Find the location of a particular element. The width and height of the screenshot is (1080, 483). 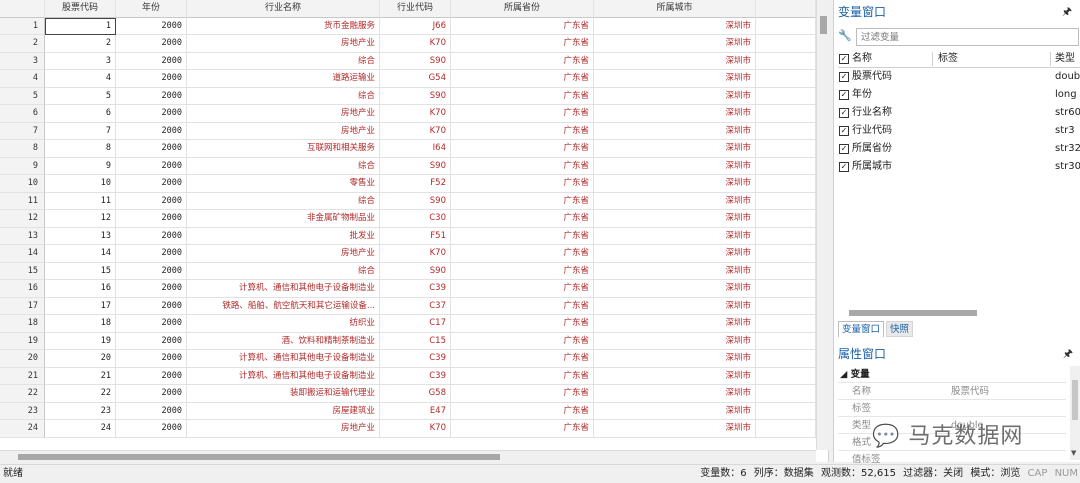

row-number: 17 is located at coordinates (22, 306).